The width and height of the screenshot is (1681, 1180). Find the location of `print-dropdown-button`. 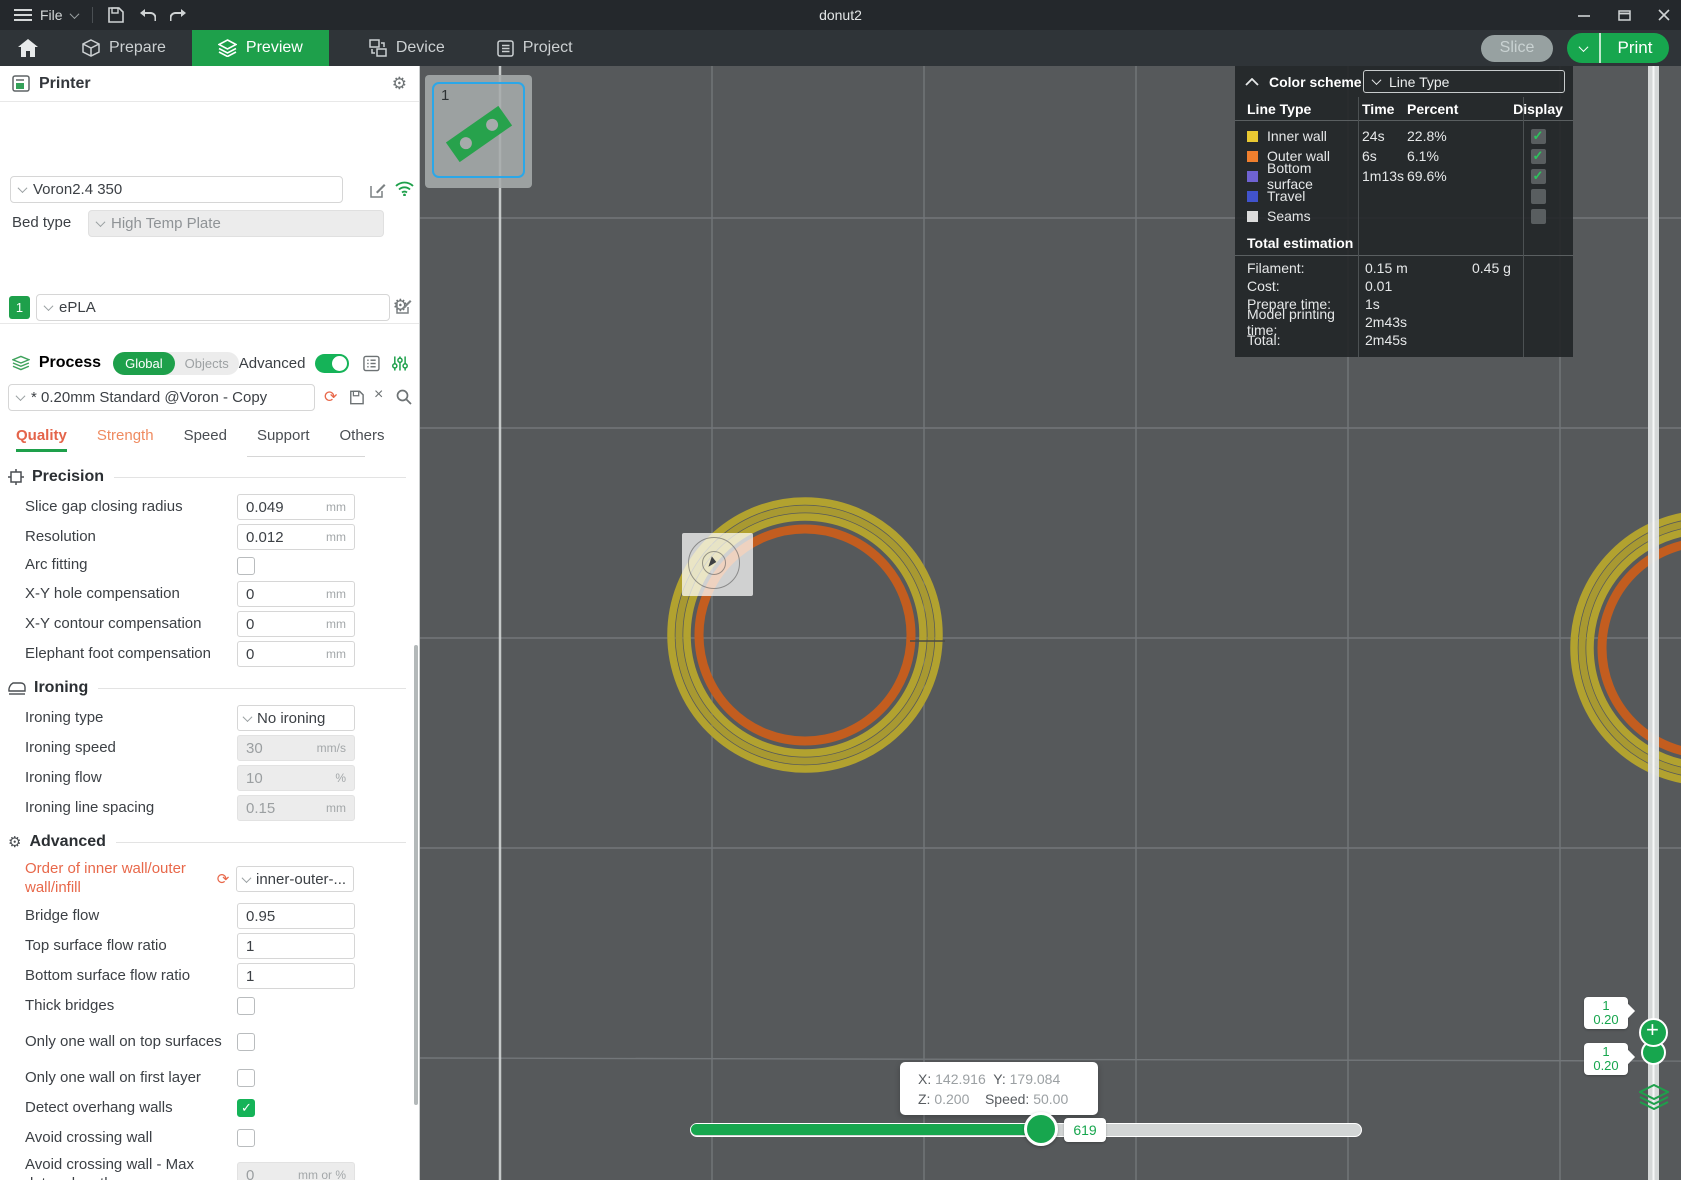

print-dropdown-button is located at coordinates (1584, 48).